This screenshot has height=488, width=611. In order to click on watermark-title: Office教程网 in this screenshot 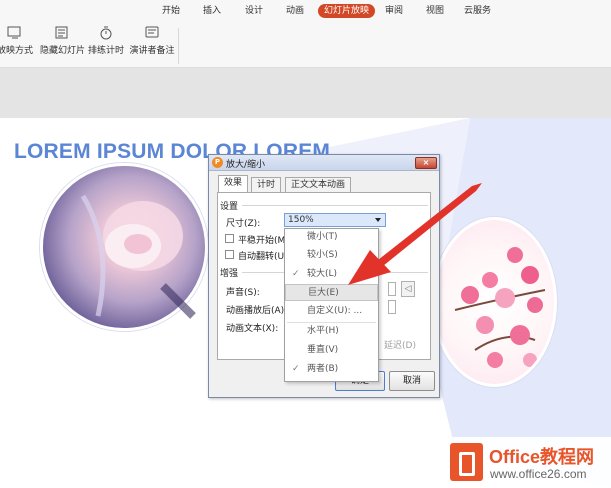, I will do `click(542, 457)`.